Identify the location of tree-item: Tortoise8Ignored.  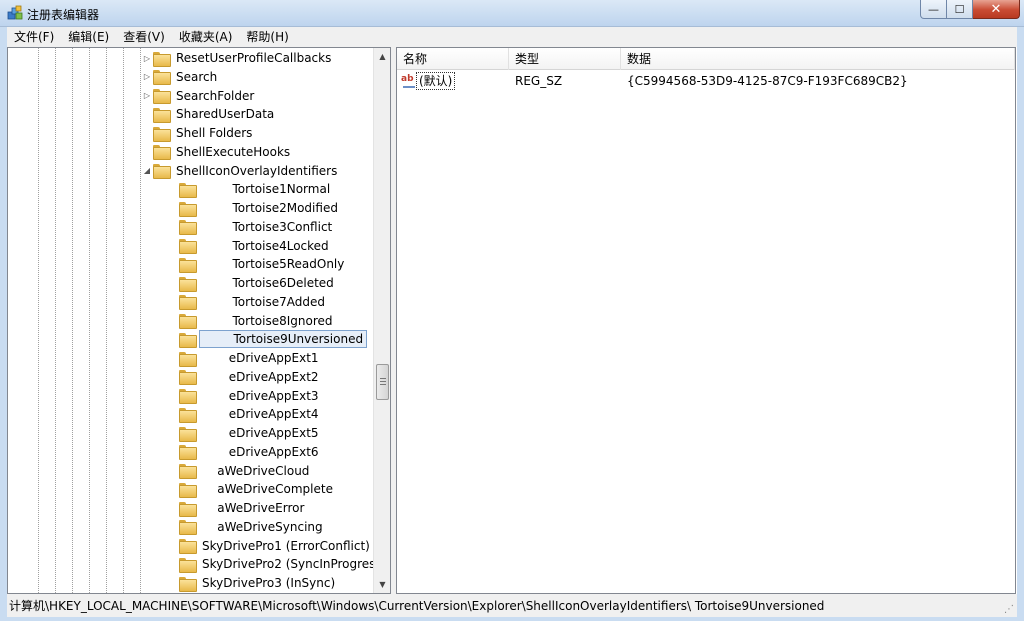
(252, 321).